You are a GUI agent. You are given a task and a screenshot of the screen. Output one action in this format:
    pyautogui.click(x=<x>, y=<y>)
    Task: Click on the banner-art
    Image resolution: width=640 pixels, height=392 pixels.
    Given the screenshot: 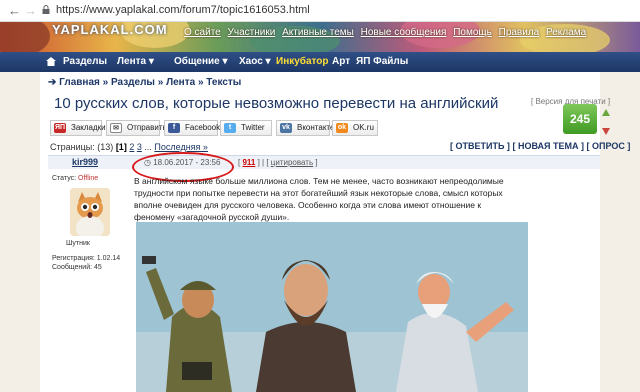 What is the action you would take?
    pyautogui.click(x=25, y=37)
    